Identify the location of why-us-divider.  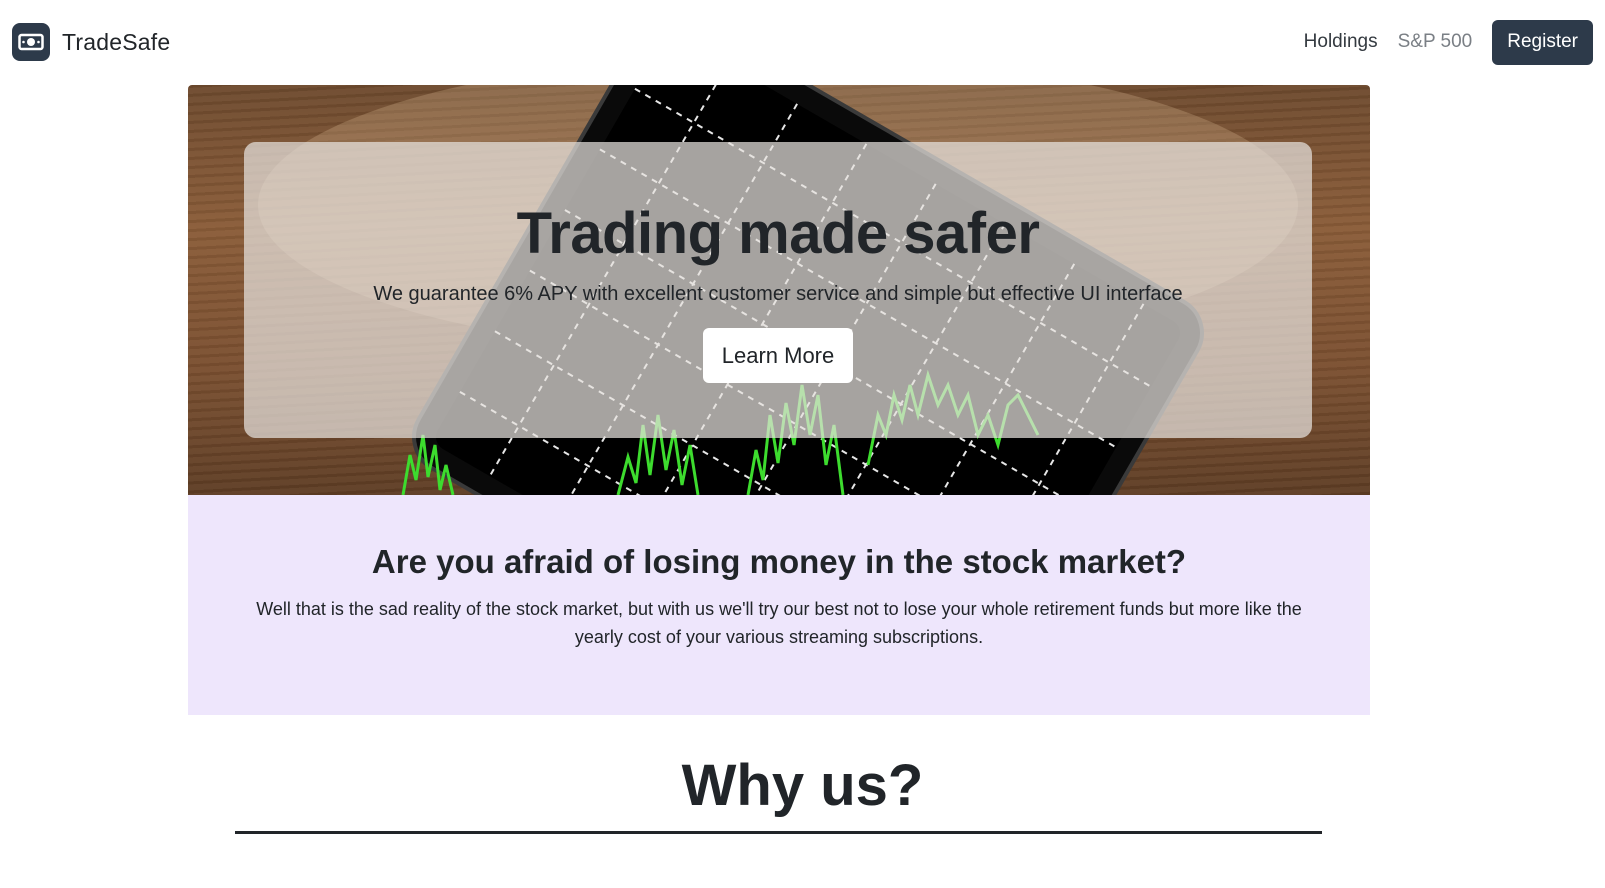
(778, 832).